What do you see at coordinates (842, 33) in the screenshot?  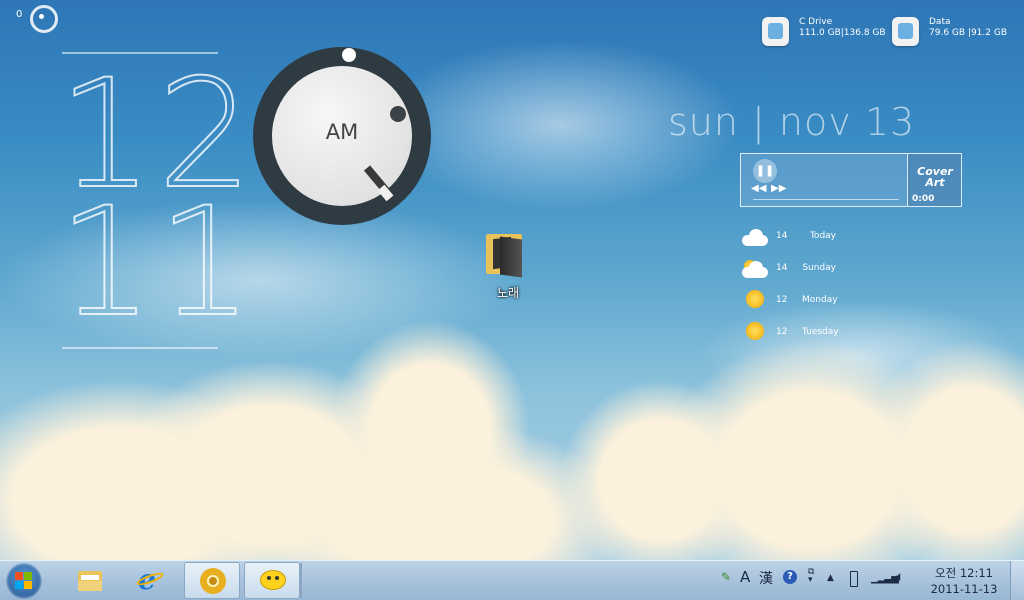 I see `drive-usage: 111.0 GB|136.8 GB` at bounding box center [842, 33].